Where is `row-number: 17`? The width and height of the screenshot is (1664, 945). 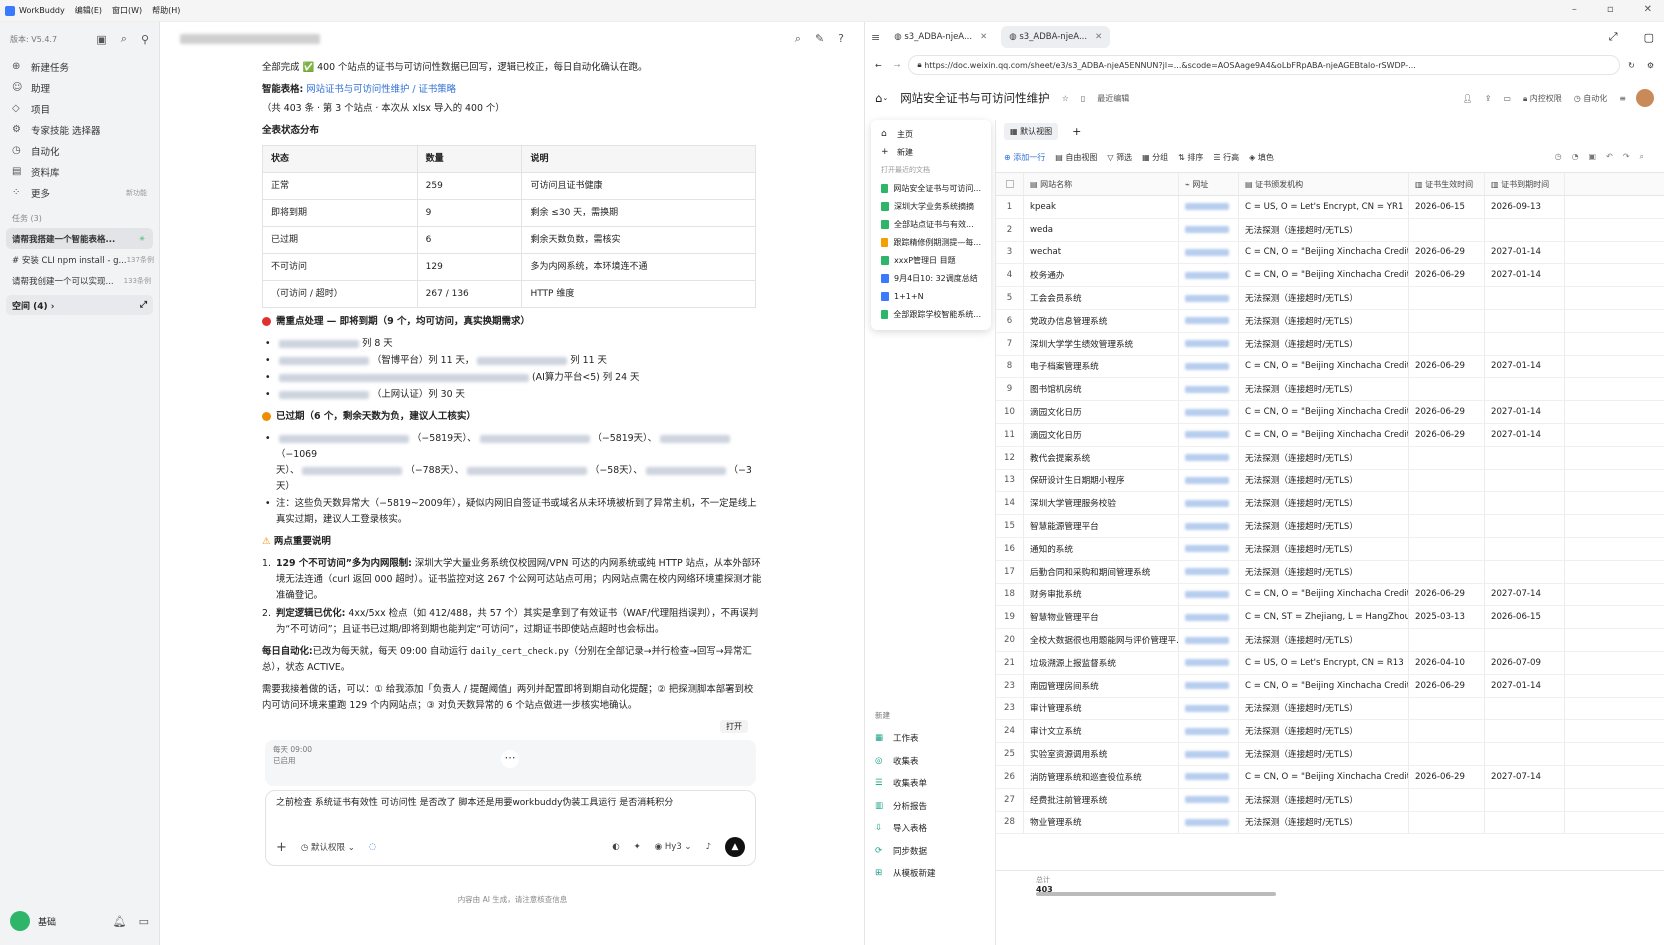
row-number: 17 is located at coordinates (1010, 571).